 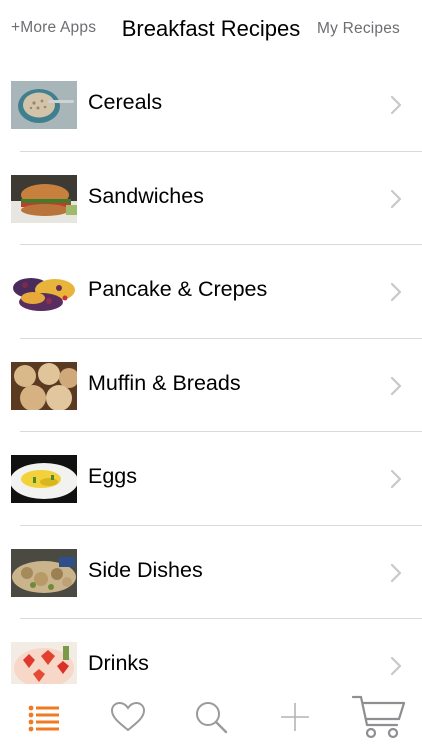 I want to click on heart-icon, so click(x=128, y=716).